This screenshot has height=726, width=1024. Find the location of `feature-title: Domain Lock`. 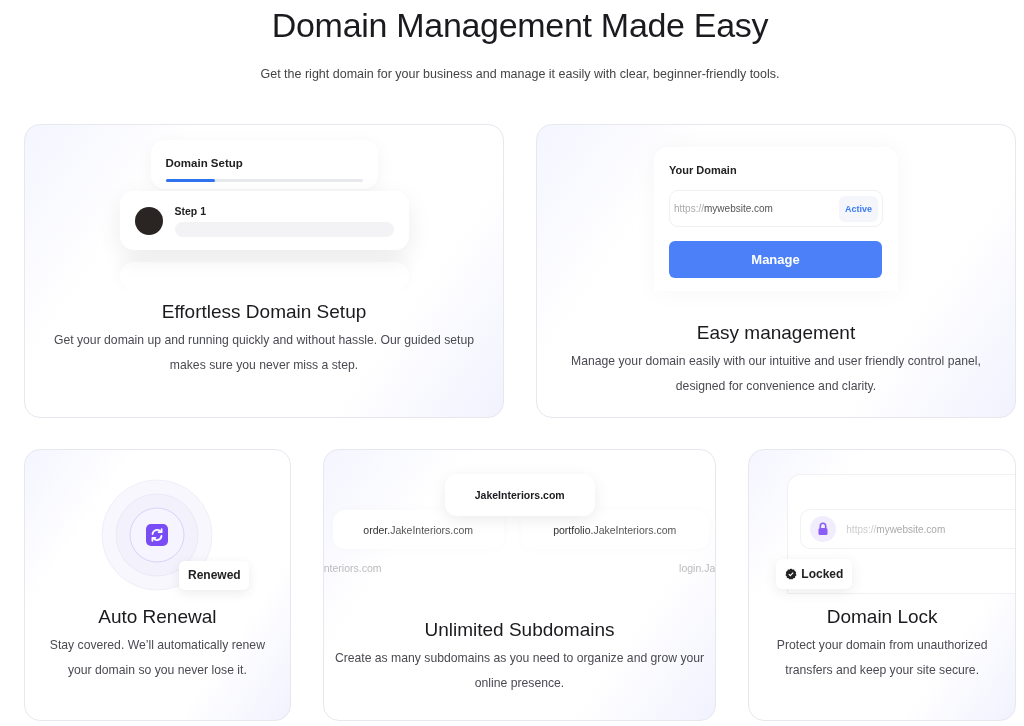

feature-title: Domain Lock is located at coordinates (882, 617).